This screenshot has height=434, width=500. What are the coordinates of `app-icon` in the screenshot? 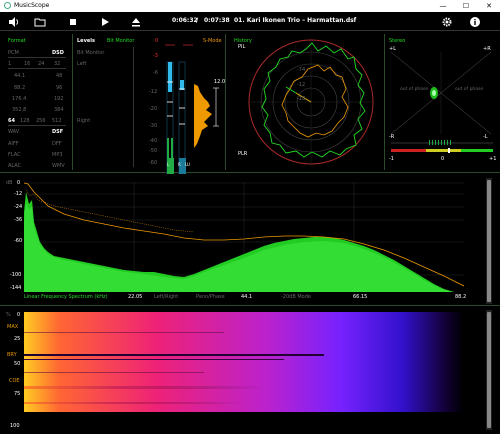 It's located at (7, 5).